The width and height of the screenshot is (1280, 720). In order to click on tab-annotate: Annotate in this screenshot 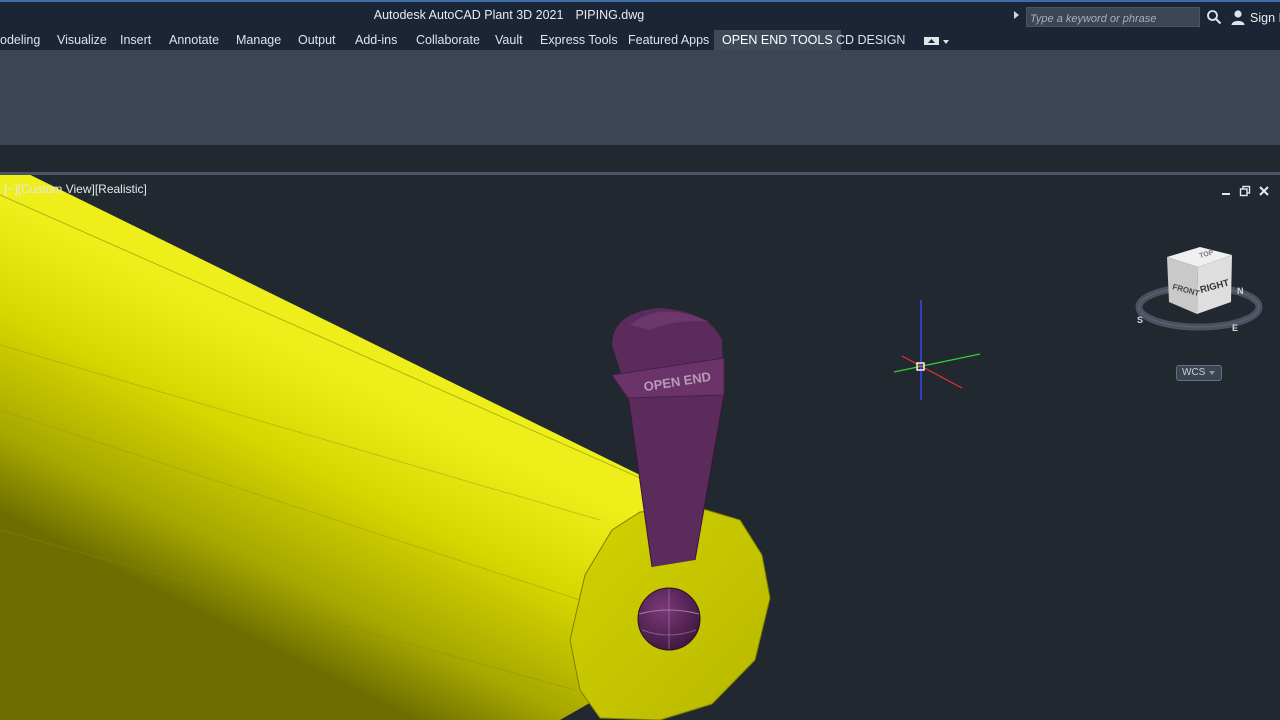, I will do `click(194, 40)`.